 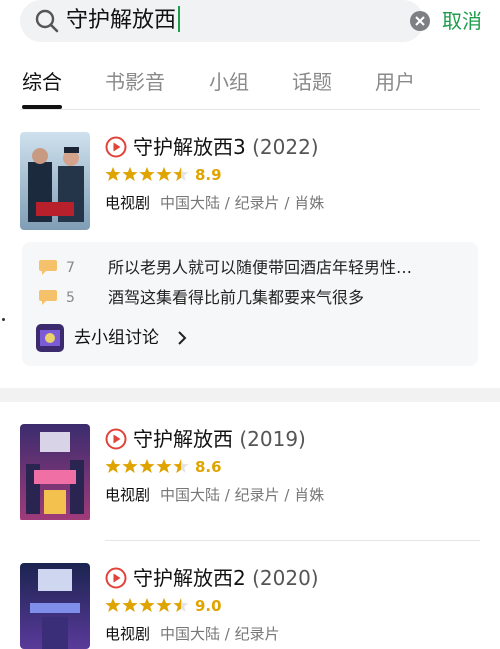 What do you see at coordinates (226, 147) in the screenshot?
I see `result-title: 守护解放西3 (2022)` at bounding box center [226, 147].